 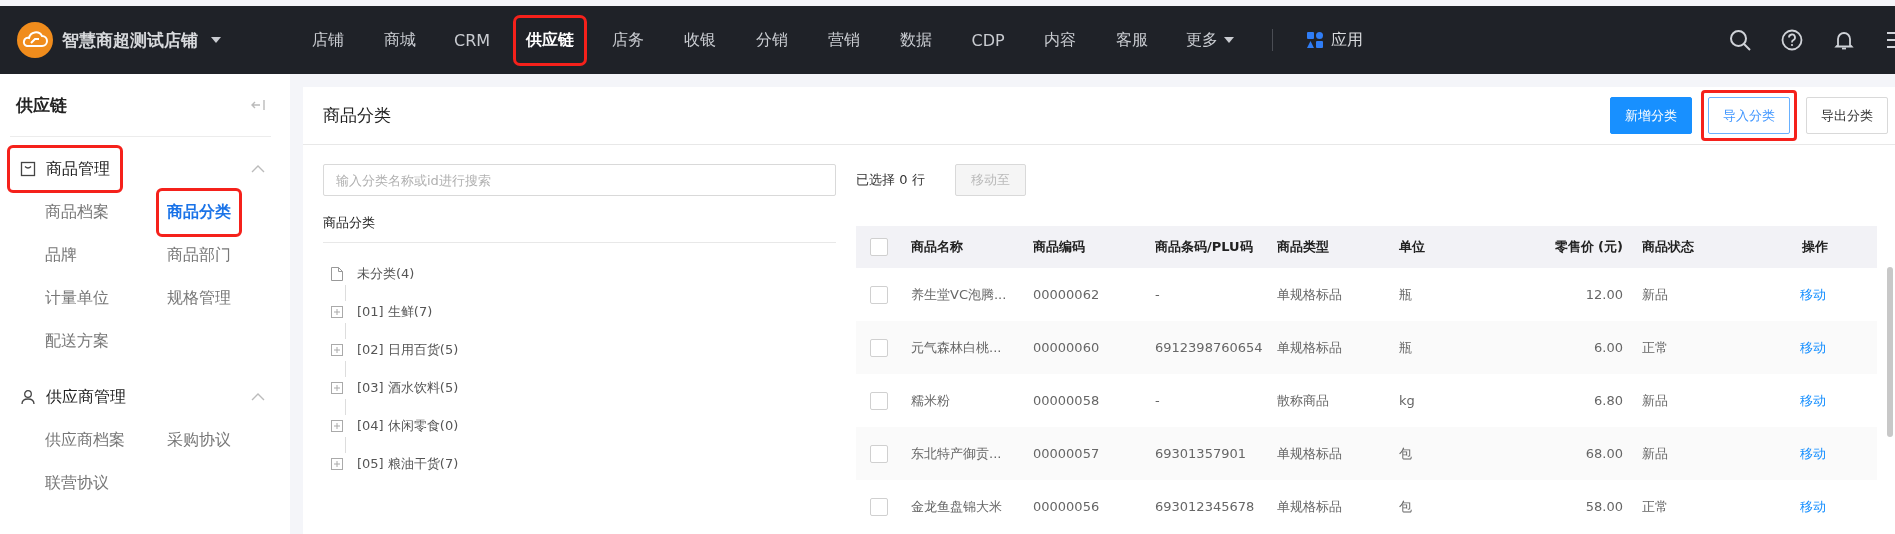 What do you see at coordinates (337, 274) in the screenshot?
I see `document-icon` at bounding box center [337, 274].